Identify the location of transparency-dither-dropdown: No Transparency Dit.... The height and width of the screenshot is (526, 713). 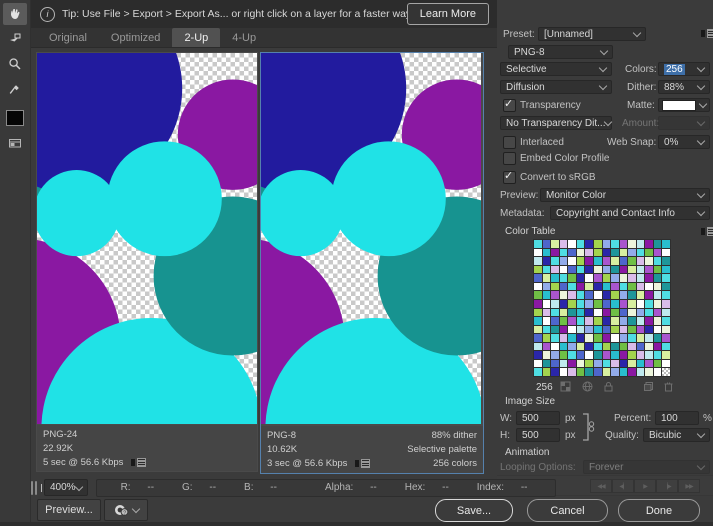
(556, 123).